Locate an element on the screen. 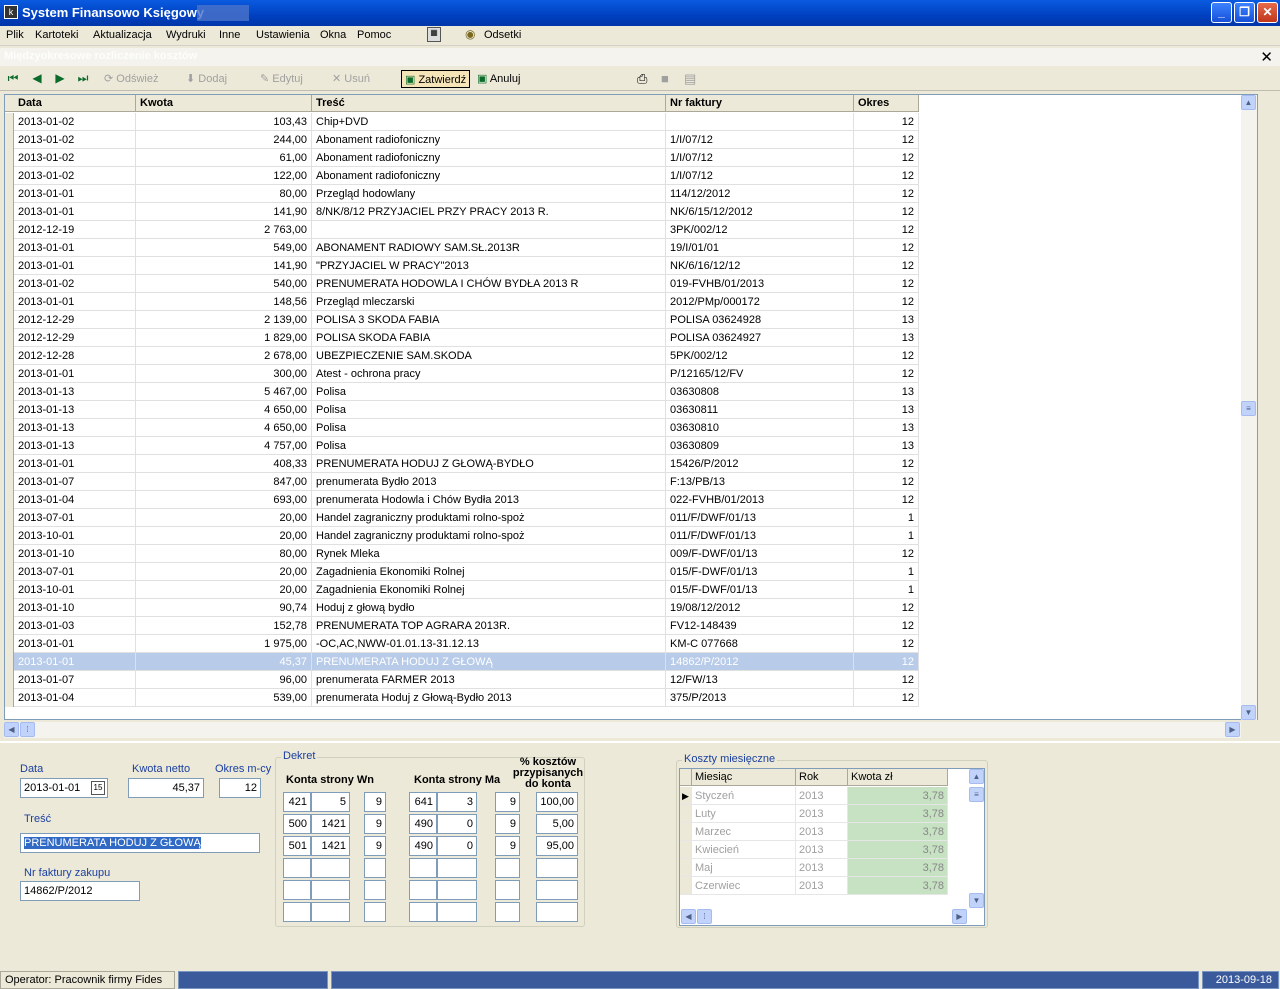 Image resolution: width=1280 pixels, height=989 pixels. koszty-rok: 2013 is located at coordinates (822, 796).